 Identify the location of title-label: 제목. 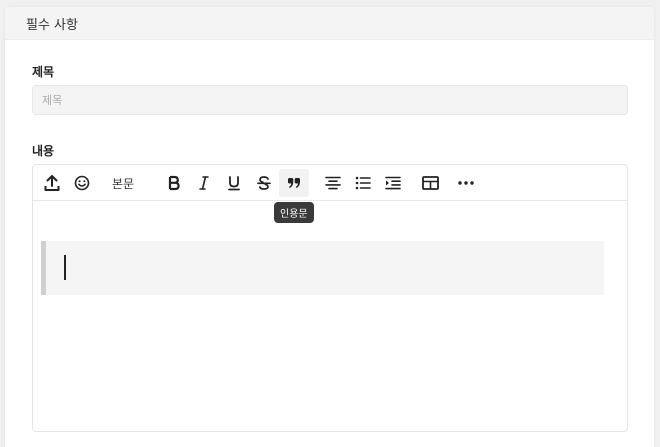
(43, 72).